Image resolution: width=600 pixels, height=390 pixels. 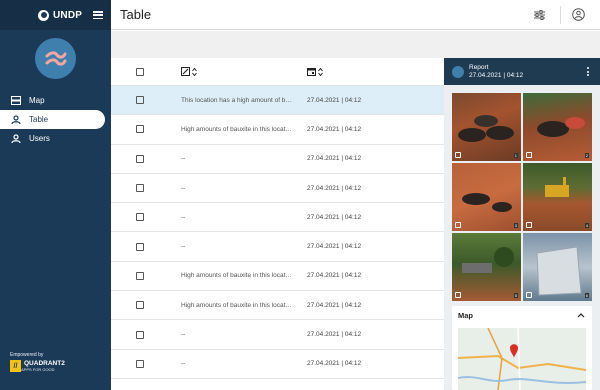 What do you see at coordinates (43, 15) in the screenshot?
I see `undp-logo` at bounding box center [43, 15].